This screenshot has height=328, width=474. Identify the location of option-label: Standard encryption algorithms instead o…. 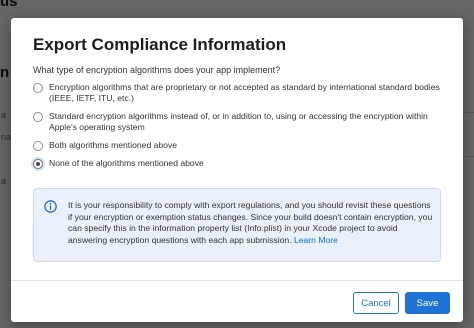
(238, 121).